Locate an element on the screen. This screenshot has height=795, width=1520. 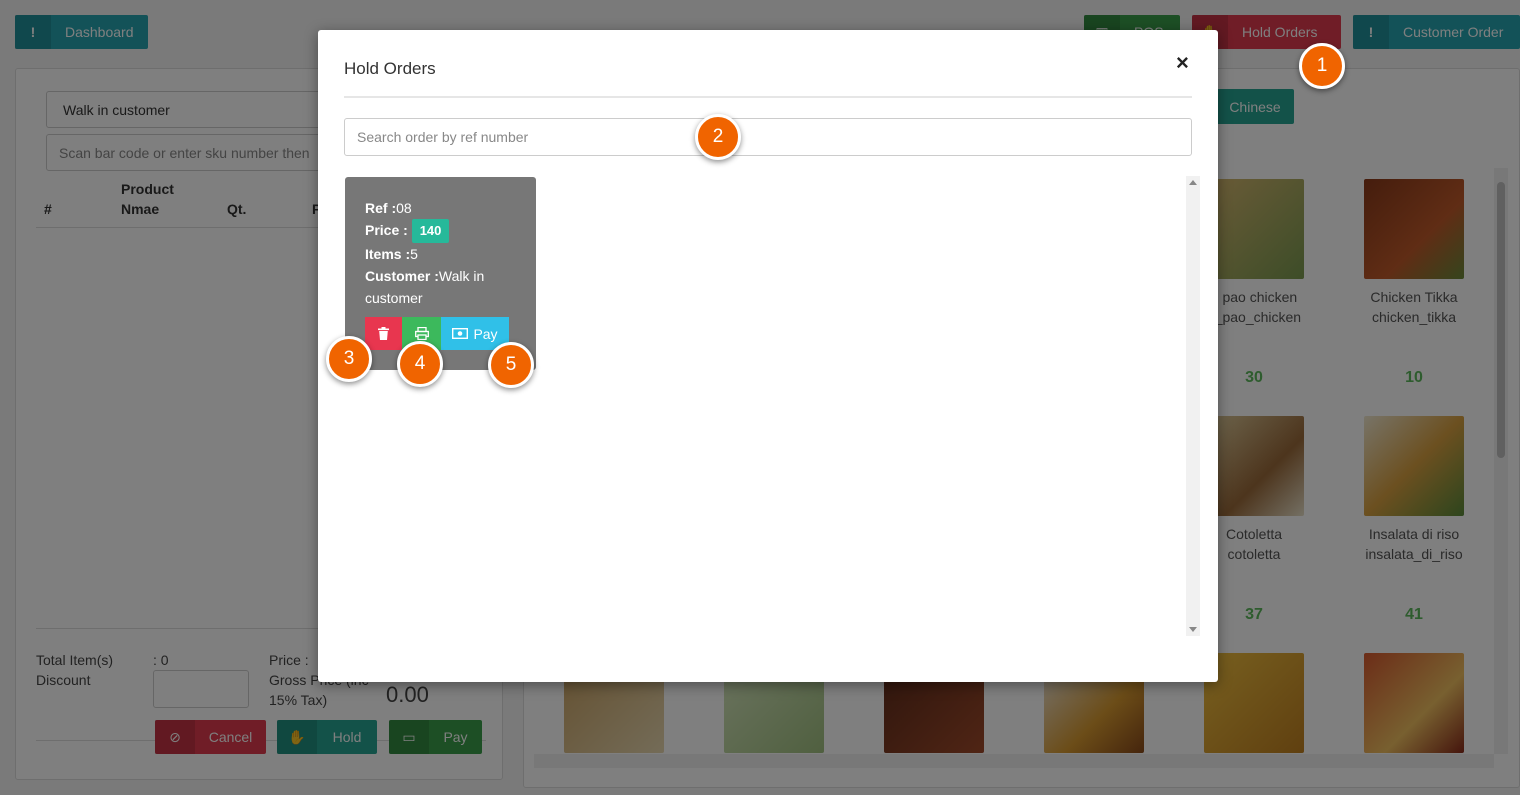
scroll-up-icon is located at coordinates (1193, 182).